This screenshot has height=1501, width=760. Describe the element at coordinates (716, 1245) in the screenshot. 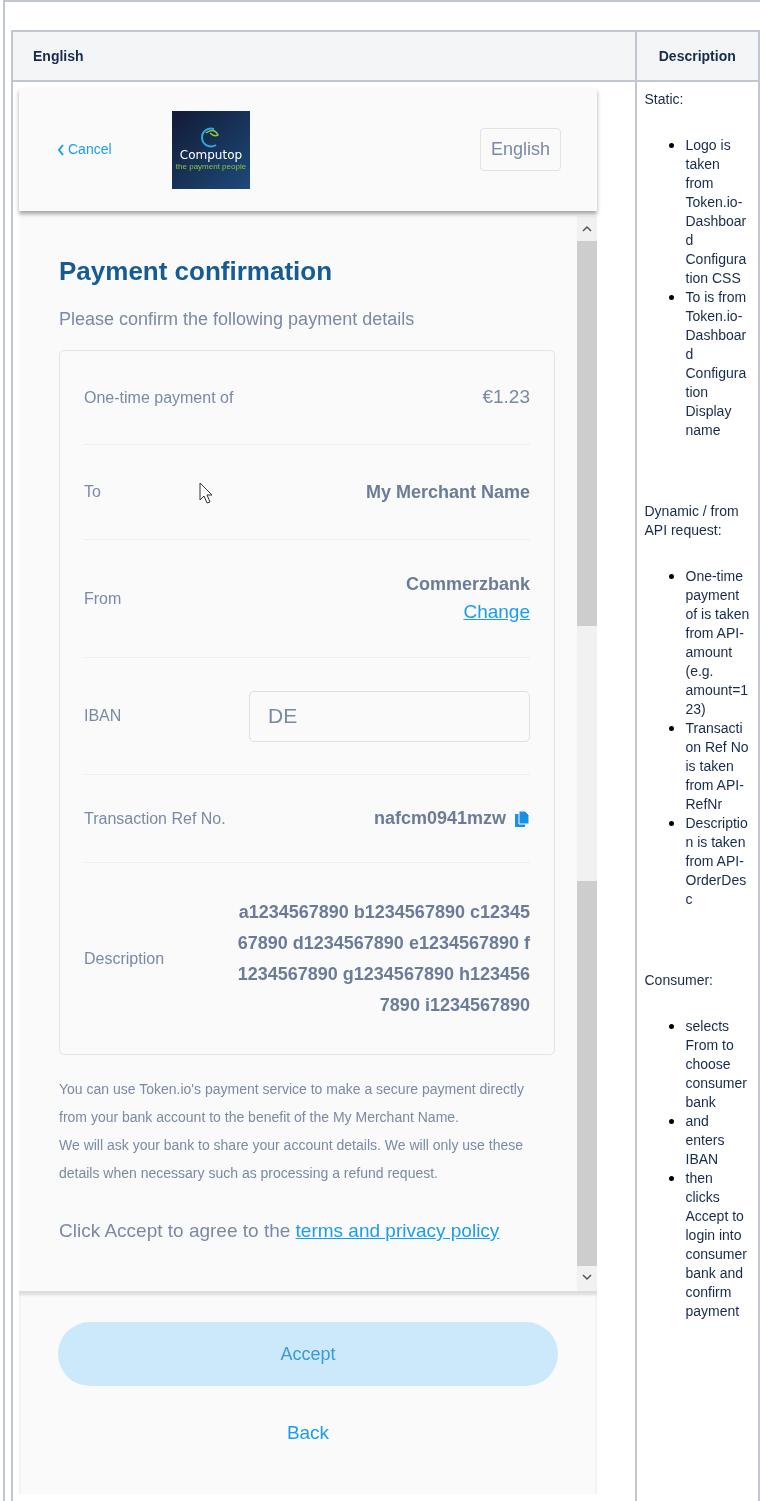

I see `list-item: then clicks Accept to login into consumer bank and confirm payment` at that location.